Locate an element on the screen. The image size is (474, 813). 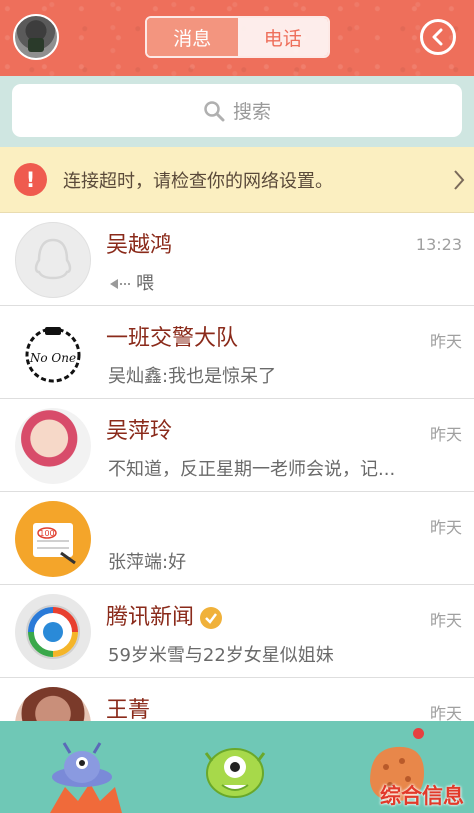
back-button is located at coordinates (438, 37).